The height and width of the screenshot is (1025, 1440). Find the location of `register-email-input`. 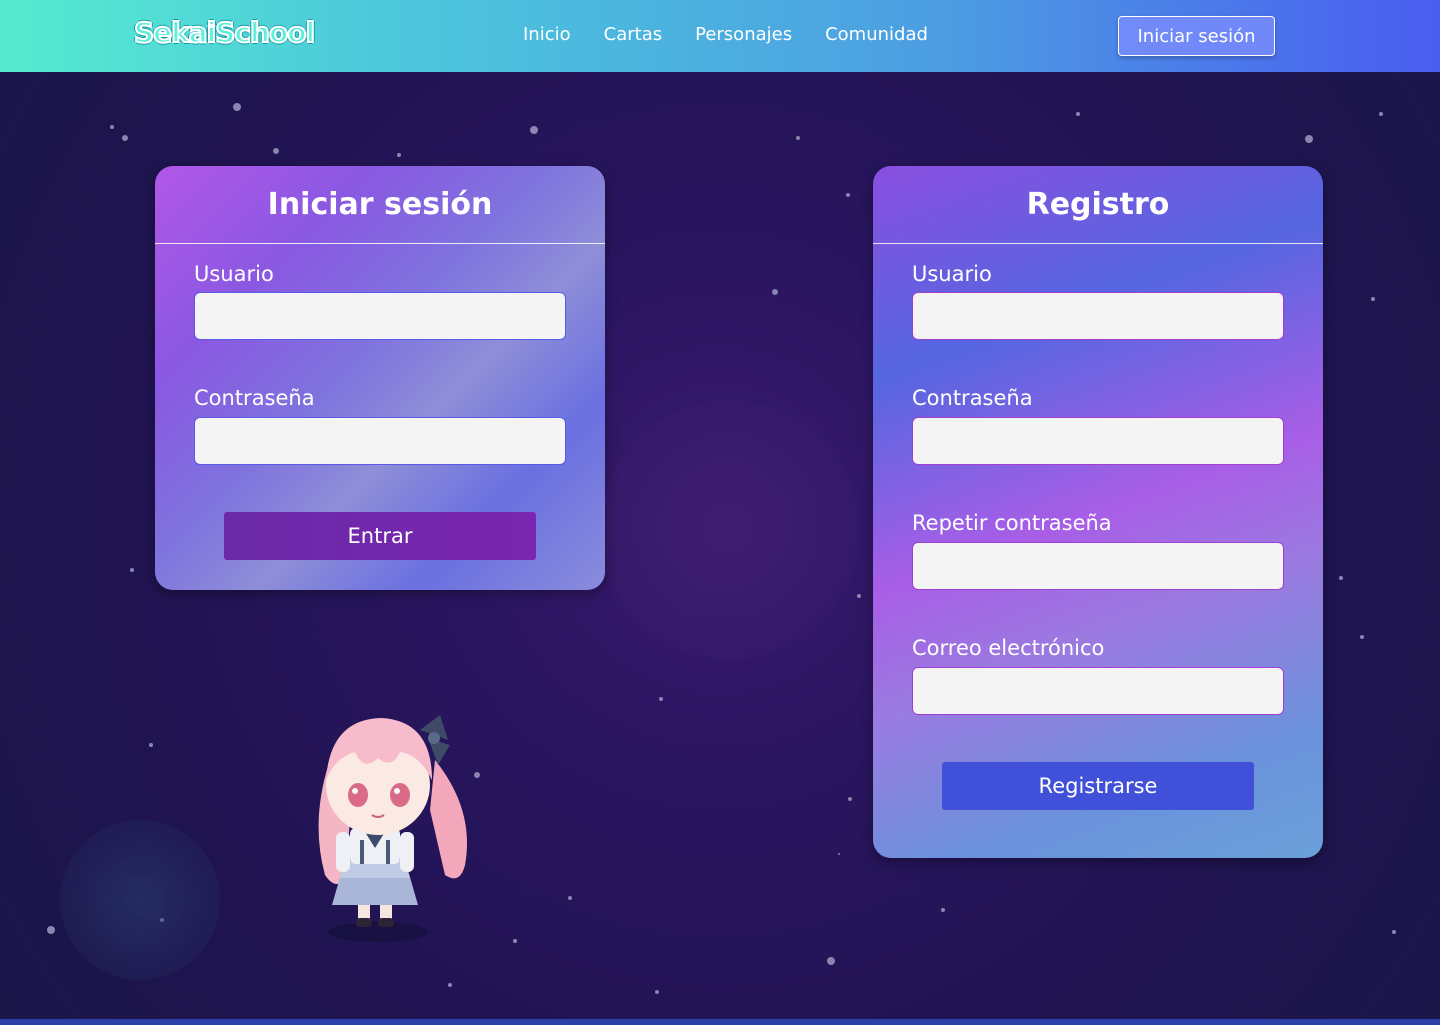

register-email-input is located at coordinates (1098, 691).